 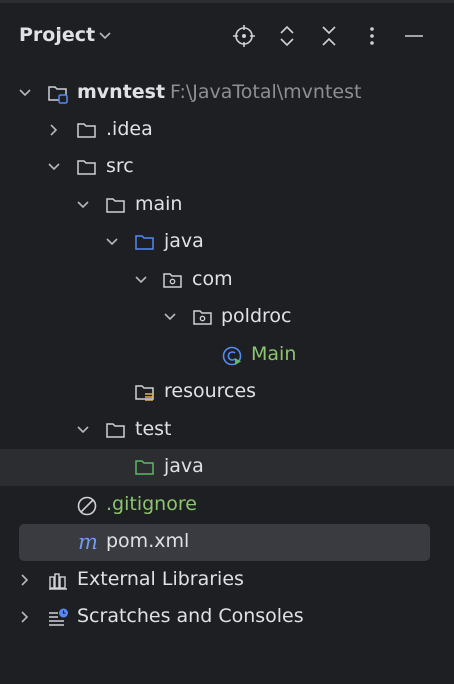 I want to click on tree-item-main: main, so click(x=227, y=205).